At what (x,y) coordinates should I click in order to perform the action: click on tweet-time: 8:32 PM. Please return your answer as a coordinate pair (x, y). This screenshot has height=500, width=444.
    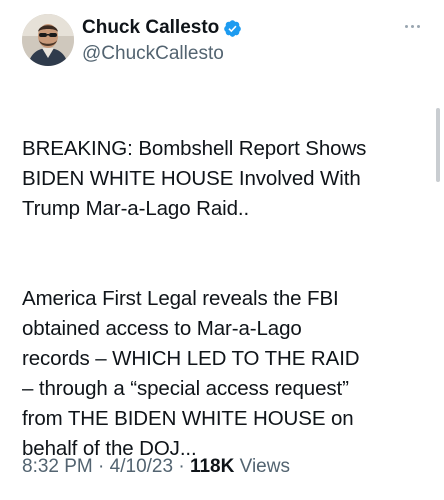
    Looking at the image, I should click on (57, 466).